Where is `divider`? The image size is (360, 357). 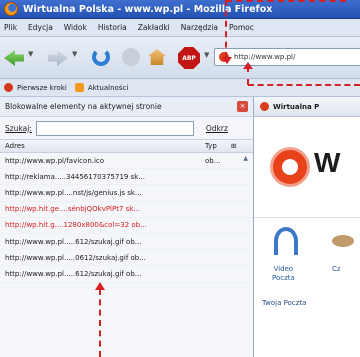
divider is located at coordinates (307, 217).